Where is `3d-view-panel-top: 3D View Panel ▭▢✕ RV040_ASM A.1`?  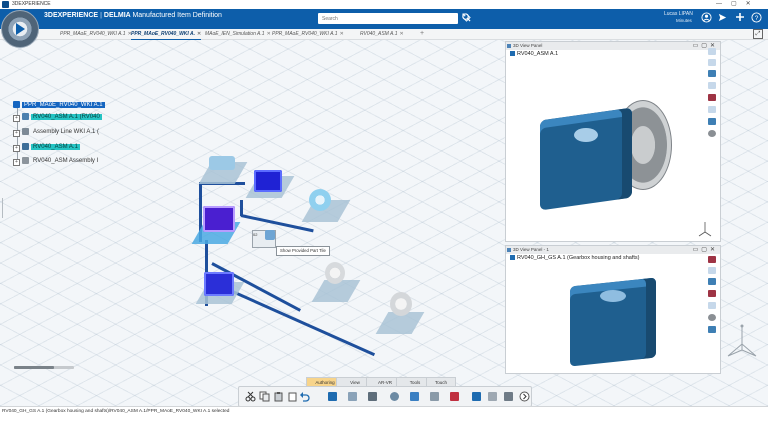
3d-view-panel-top: 3D View Panel ▭▢✕ RV040_ASM A.1 is located at coordinates (613, 141).